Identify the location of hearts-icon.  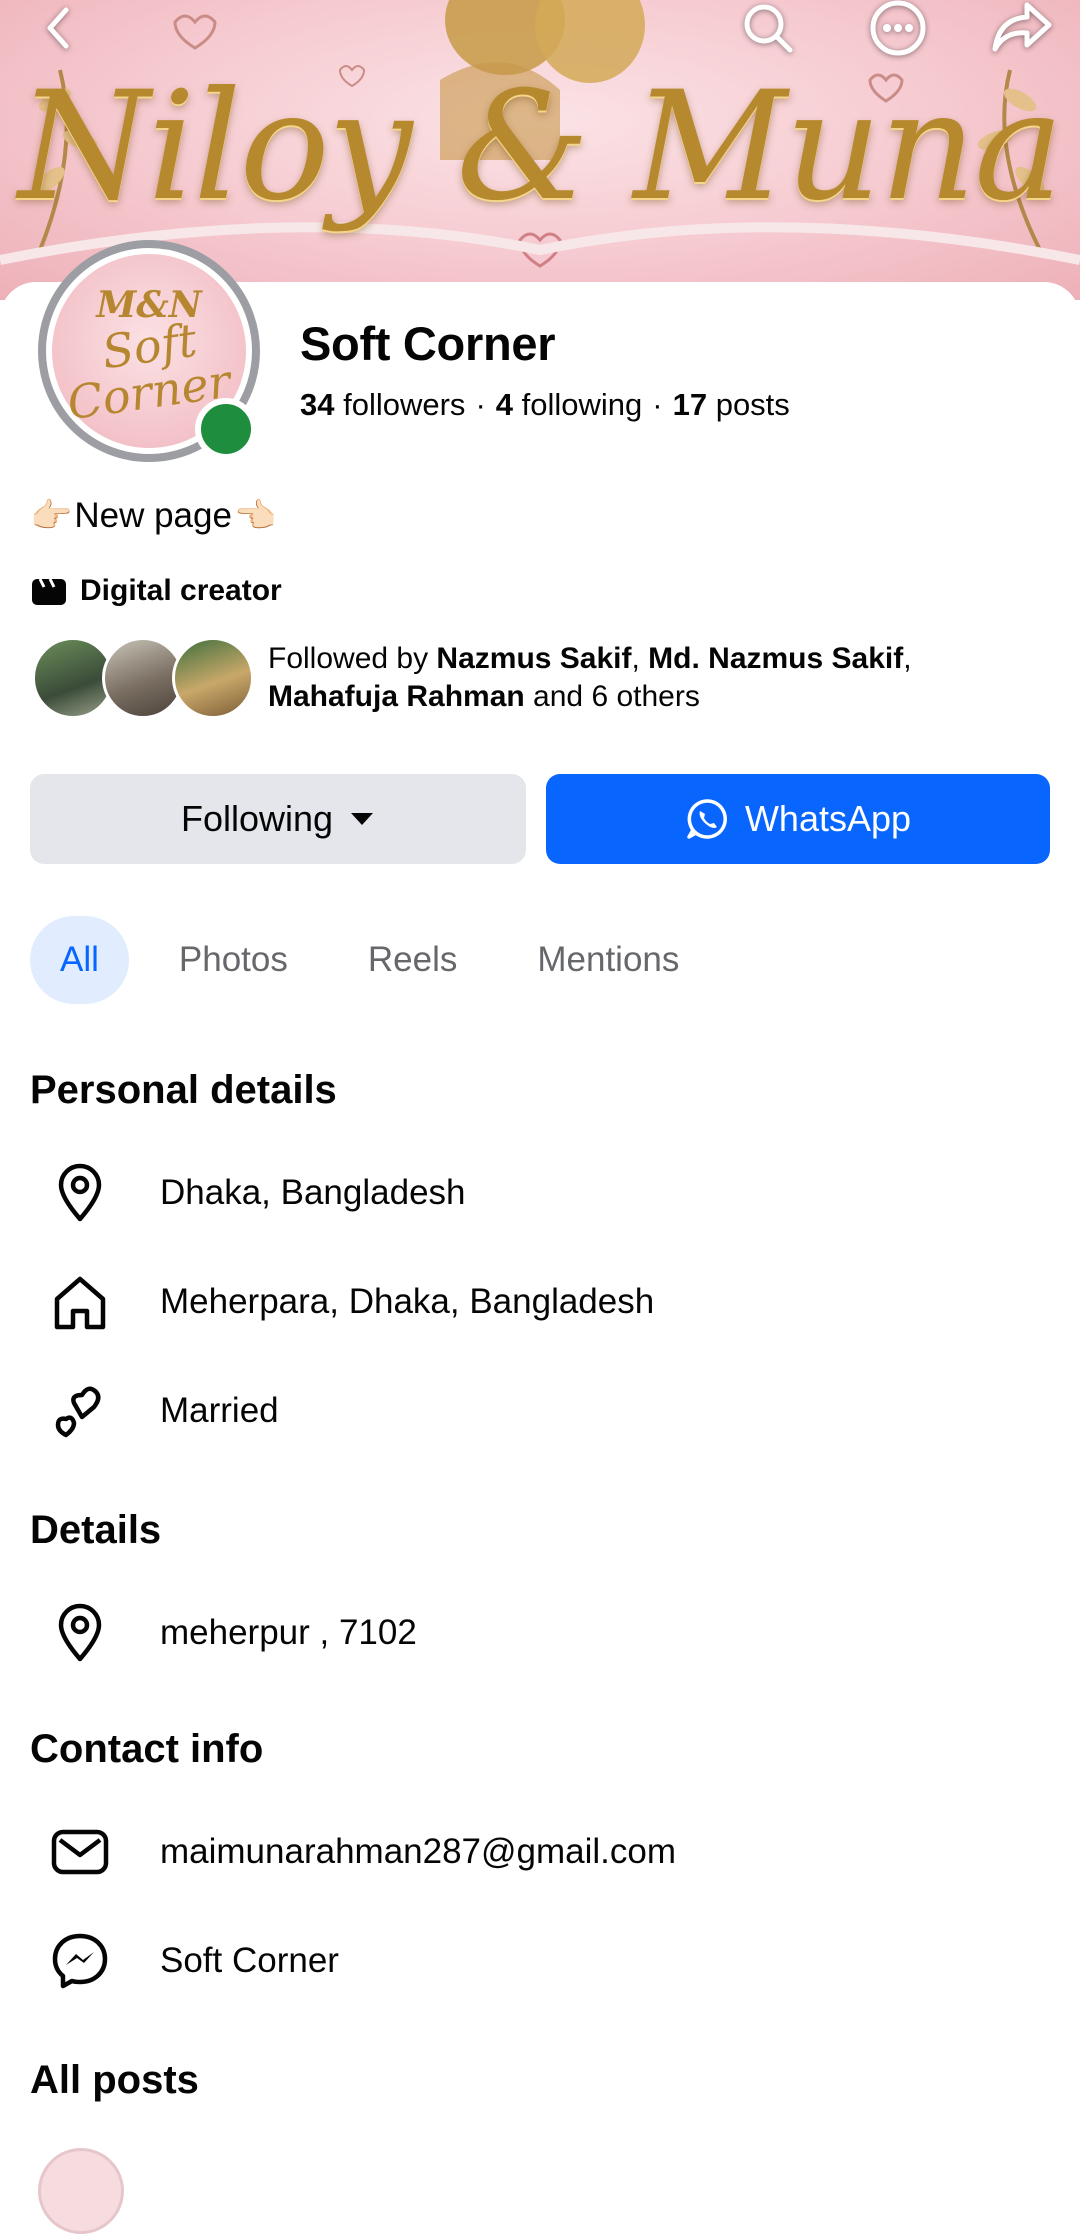
(78, 1412).